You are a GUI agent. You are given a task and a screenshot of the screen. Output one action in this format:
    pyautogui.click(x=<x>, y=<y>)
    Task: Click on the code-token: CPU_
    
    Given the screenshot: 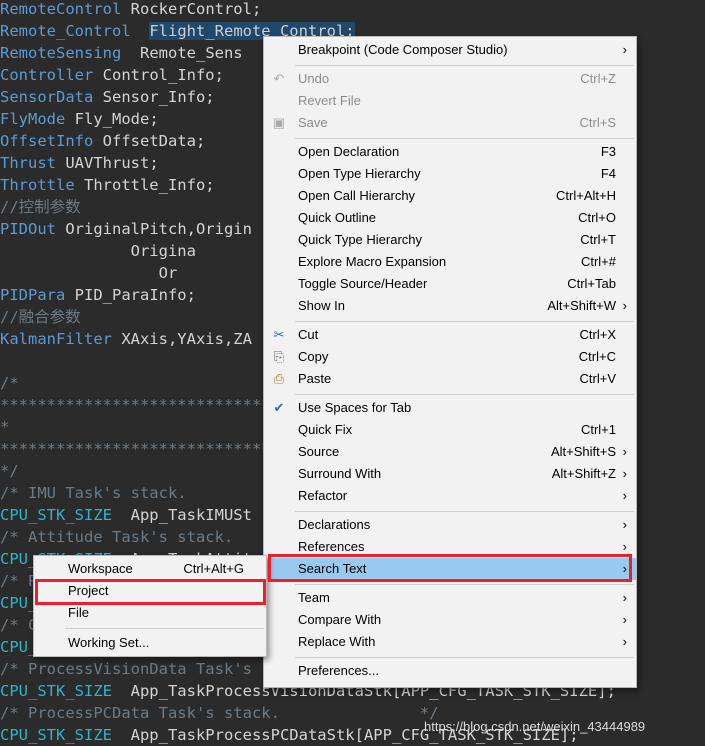 What is the action you would take?
    pyautogui.click(x=19, y=603)
    